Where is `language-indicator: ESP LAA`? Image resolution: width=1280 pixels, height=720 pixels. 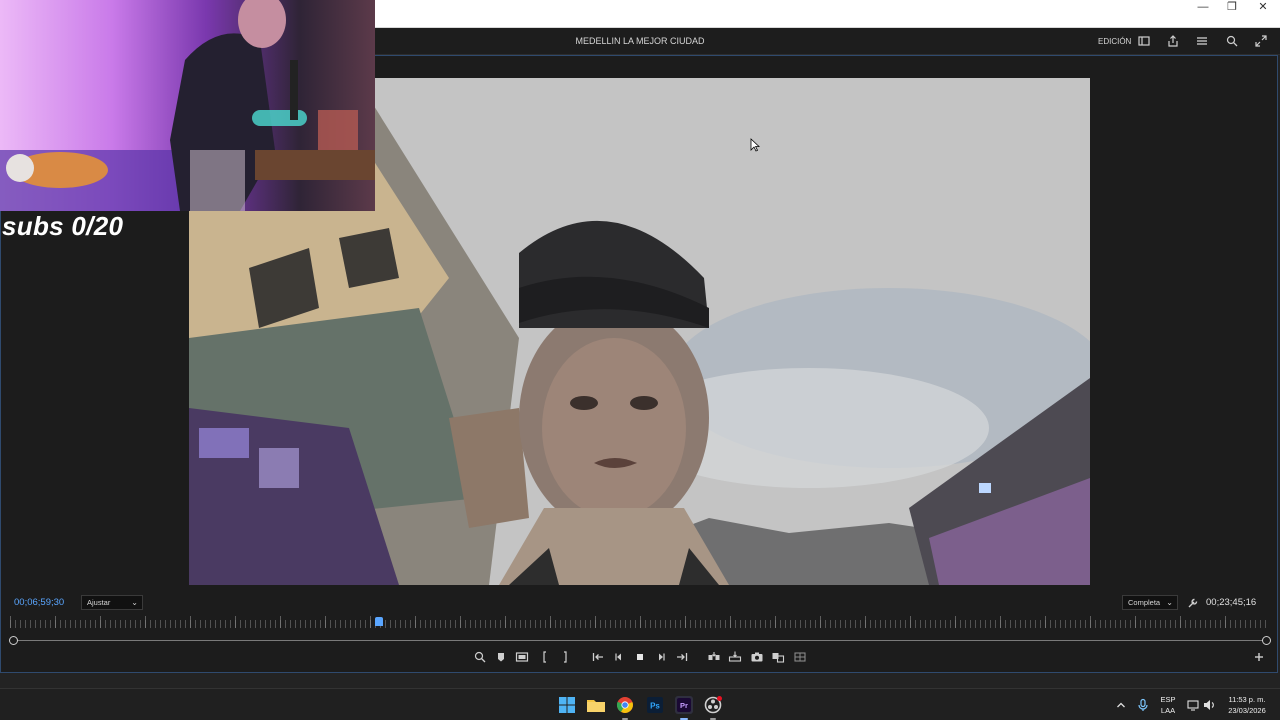
language-indicator: ESP LAA is located at coordinates (1168, 705).